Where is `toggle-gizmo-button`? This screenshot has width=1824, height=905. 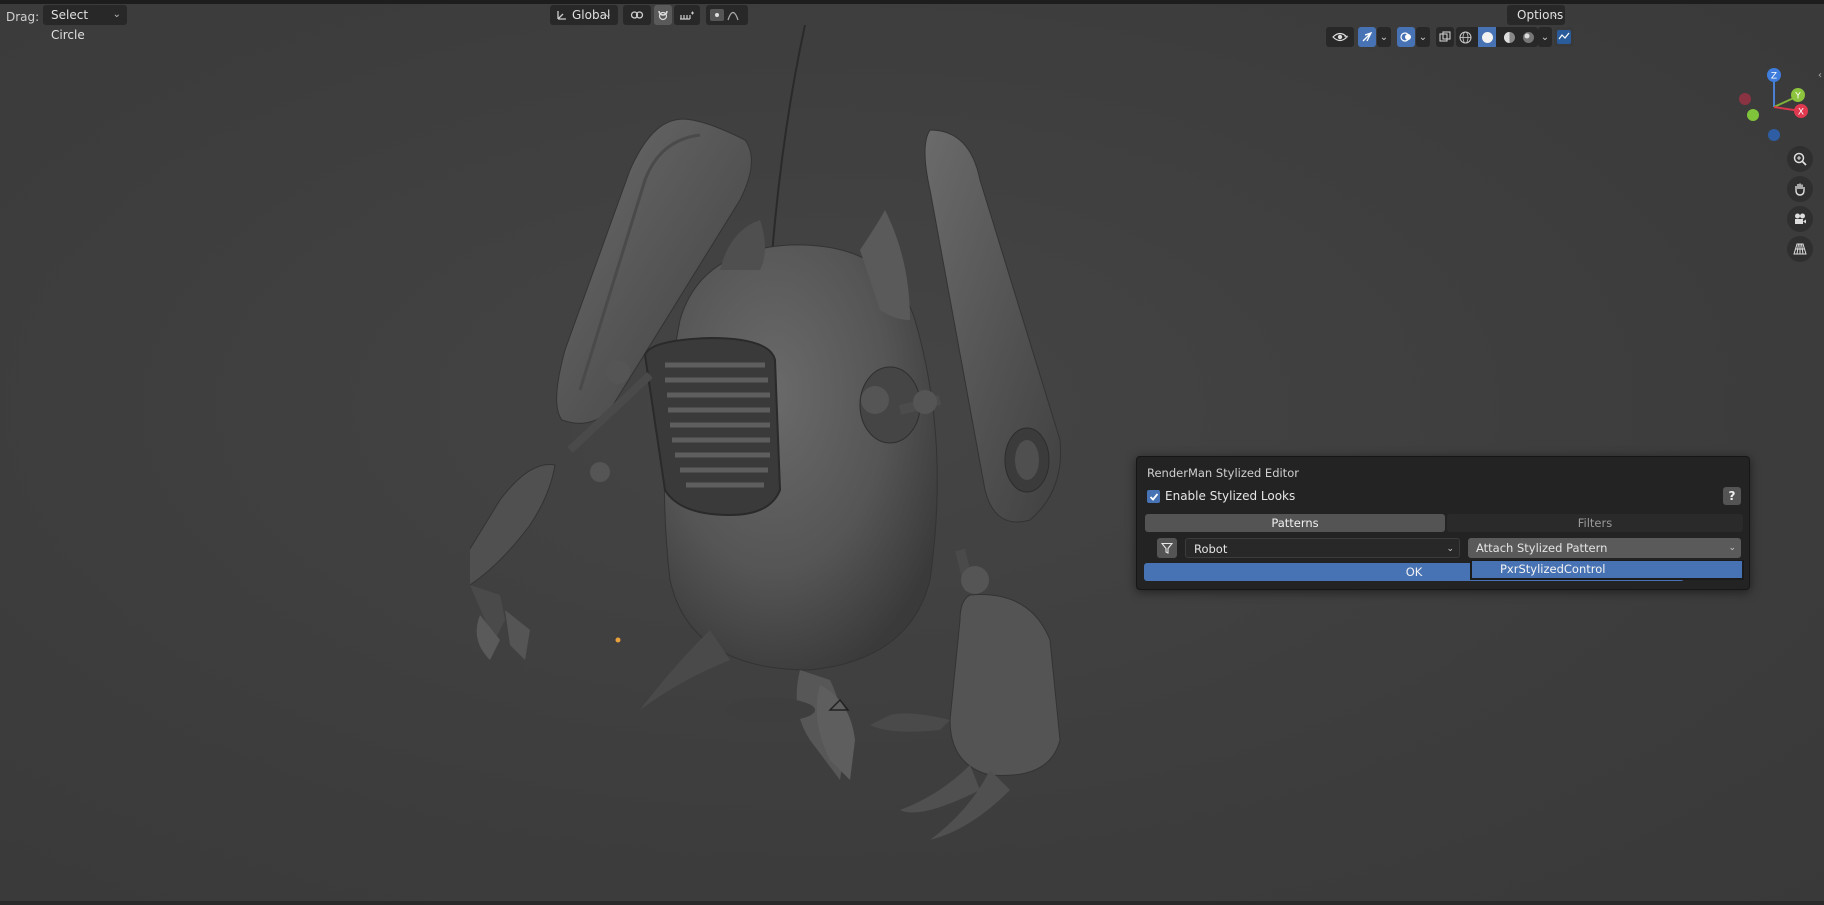
toggle-gizmo-button is located at coordinates (1367, 37).